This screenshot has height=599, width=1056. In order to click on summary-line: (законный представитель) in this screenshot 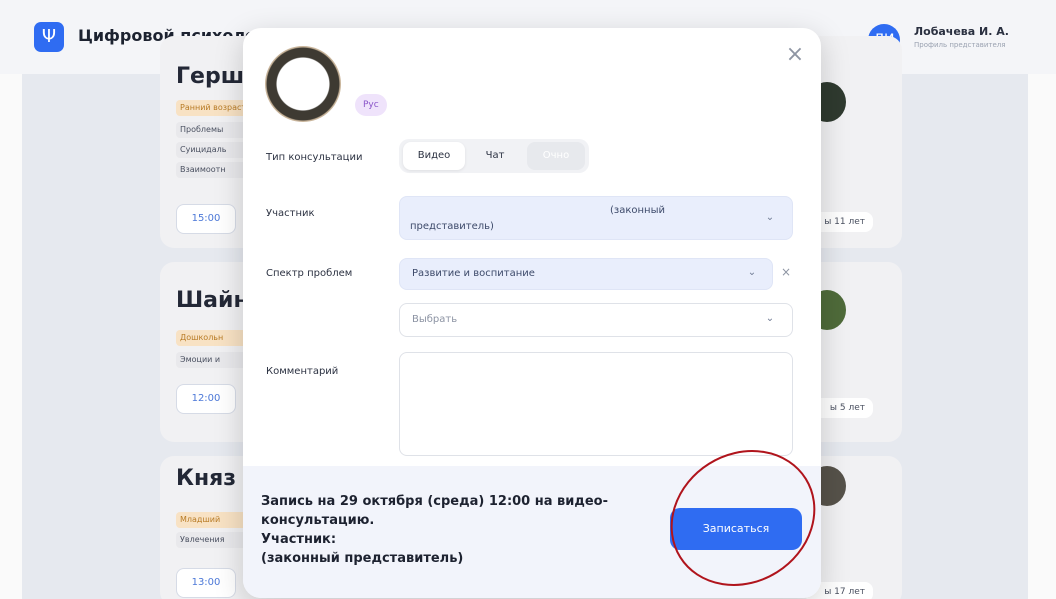, I will do `click(362, 558)`.